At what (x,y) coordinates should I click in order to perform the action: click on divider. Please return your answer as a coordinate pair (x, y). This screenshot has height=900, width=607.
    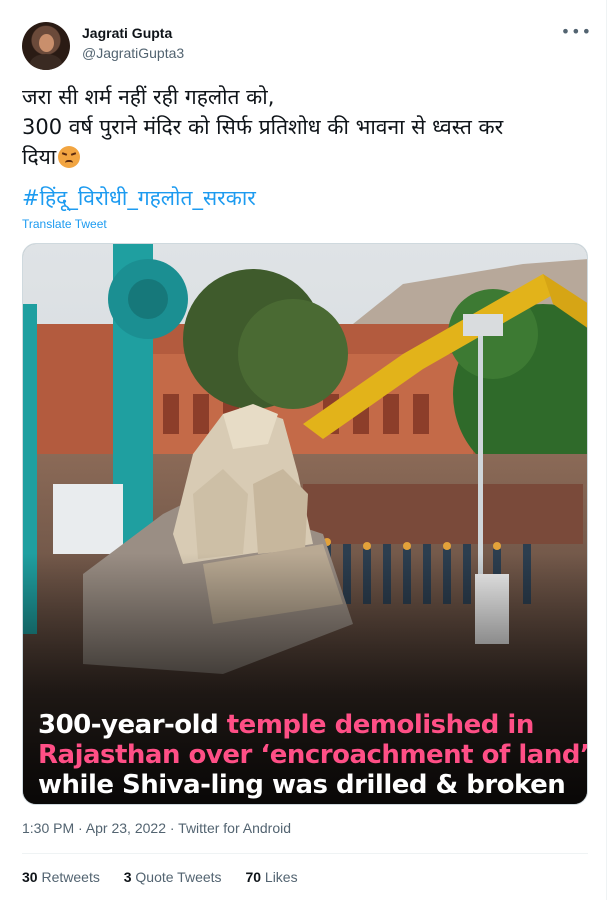
    Looking at the image, I should click on (305, 853).